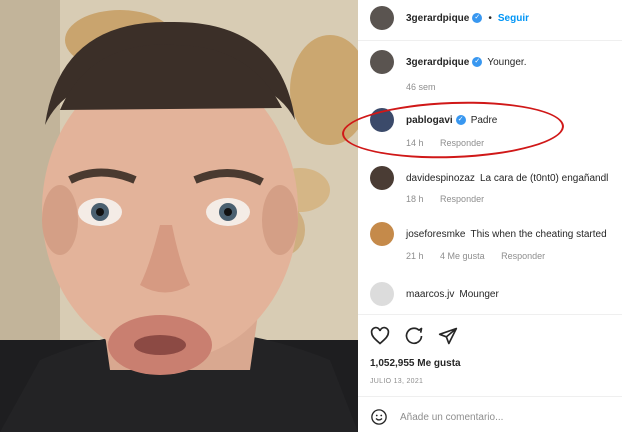 This screenshot has height=432, width=622. I want to click on caption-text: Younger., so click(507, 62).